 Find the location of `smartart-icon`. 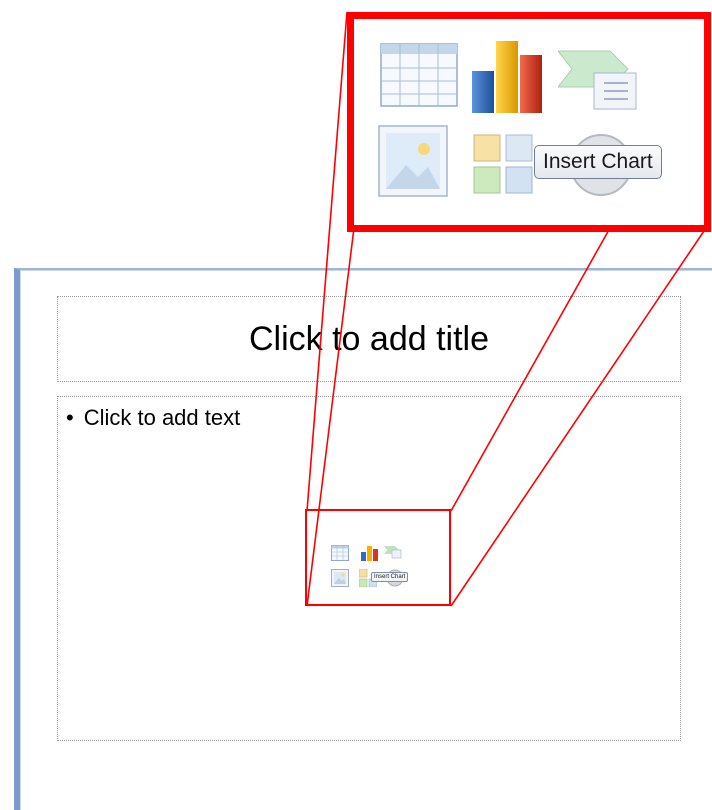

smartart-icon is located at coordinates (597, 80).